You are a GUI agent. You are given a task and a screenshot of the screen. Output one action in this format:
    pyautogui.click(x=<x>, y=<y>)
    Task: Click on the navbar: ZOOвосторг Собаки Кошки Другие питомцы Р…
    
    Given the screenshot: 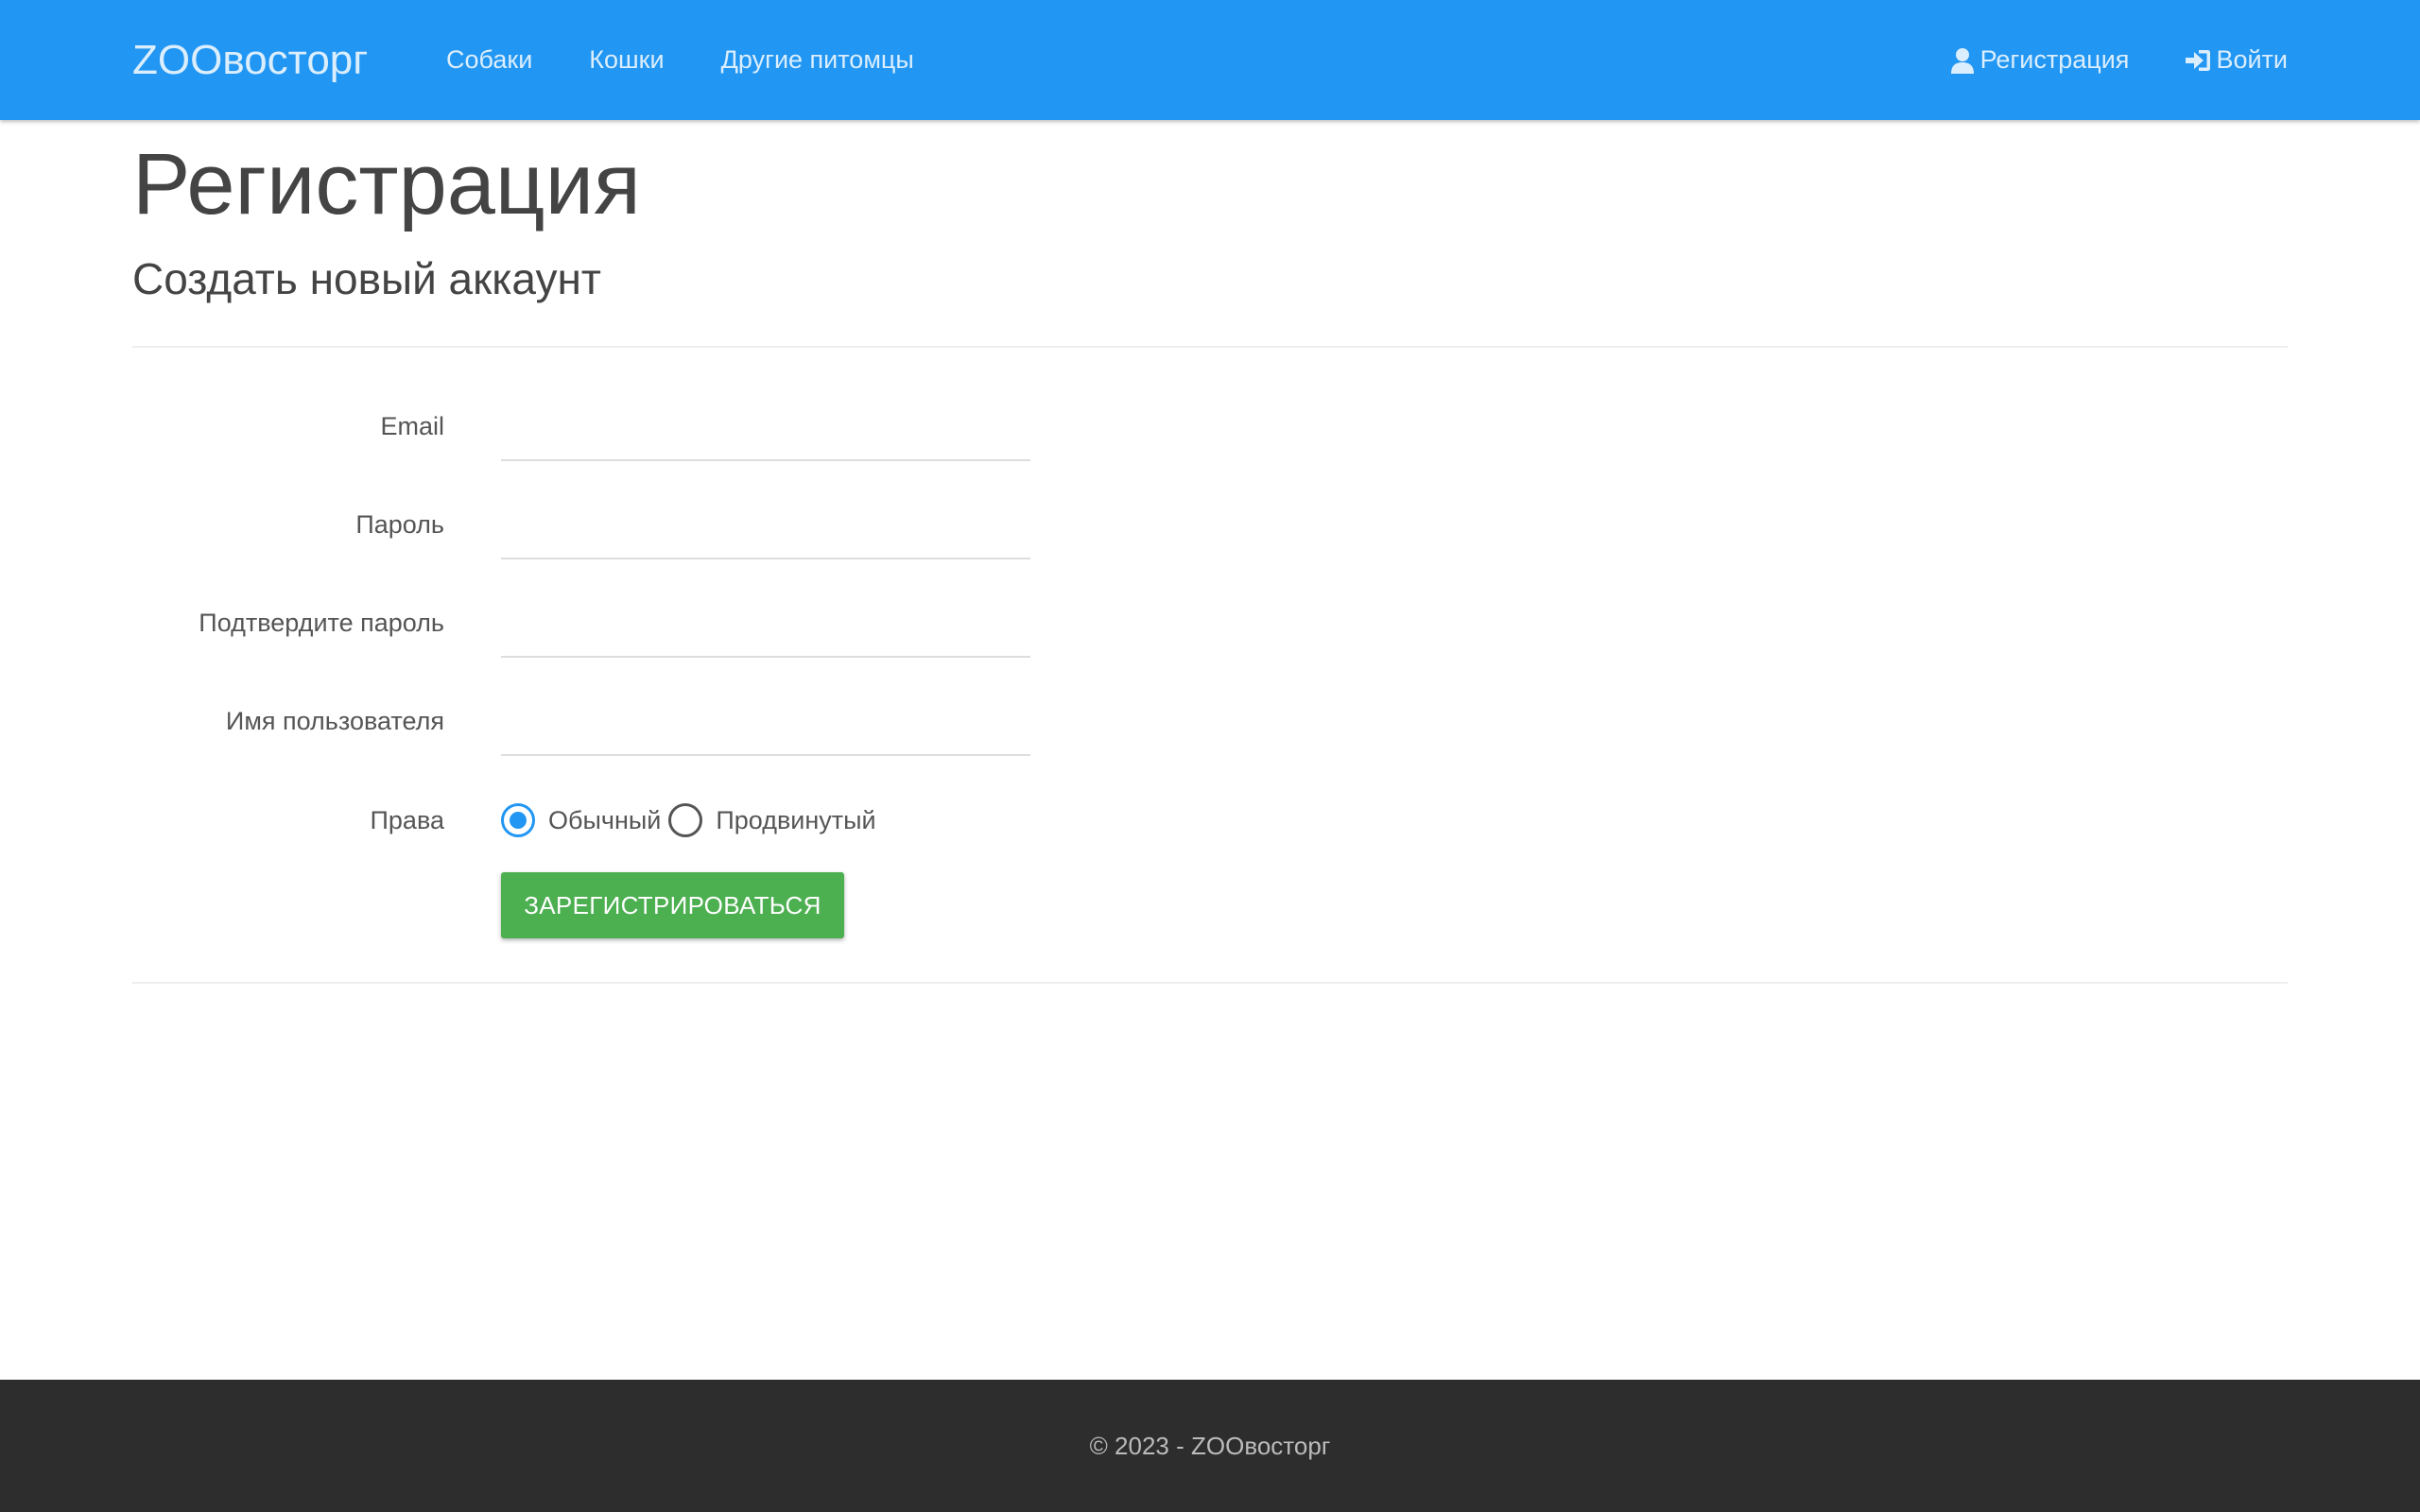 What is the action you would take?
    pyautogui.click(x=1210, y=60)
    